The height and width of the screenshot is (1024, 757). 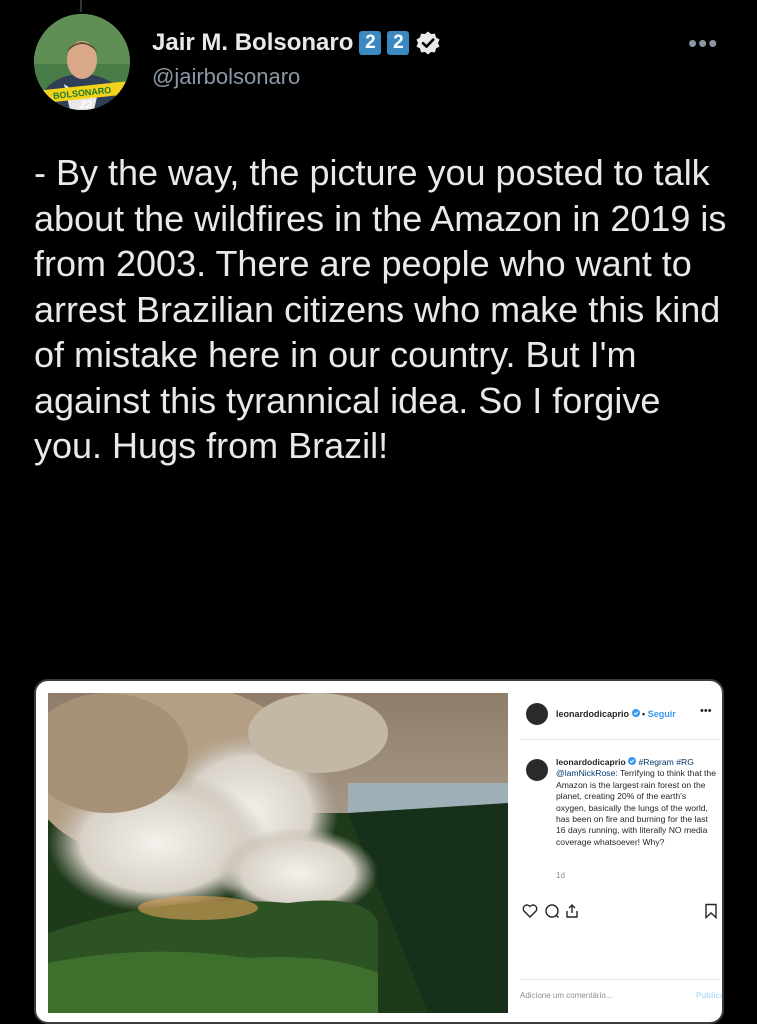 What do you see at coordinates (632, 761) in the screenshot?
I see `instagram-caption-verified-icon` at bounding box center [632, 761].